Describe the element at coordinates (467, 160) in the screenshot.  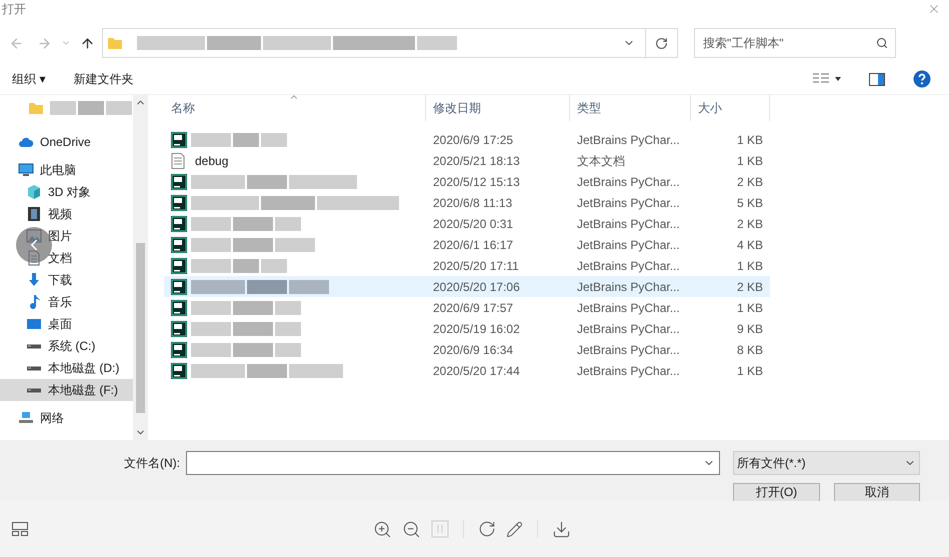
I see `file-row: debug 2020/5/21 18:13 文本文档 1 KB` at that location.